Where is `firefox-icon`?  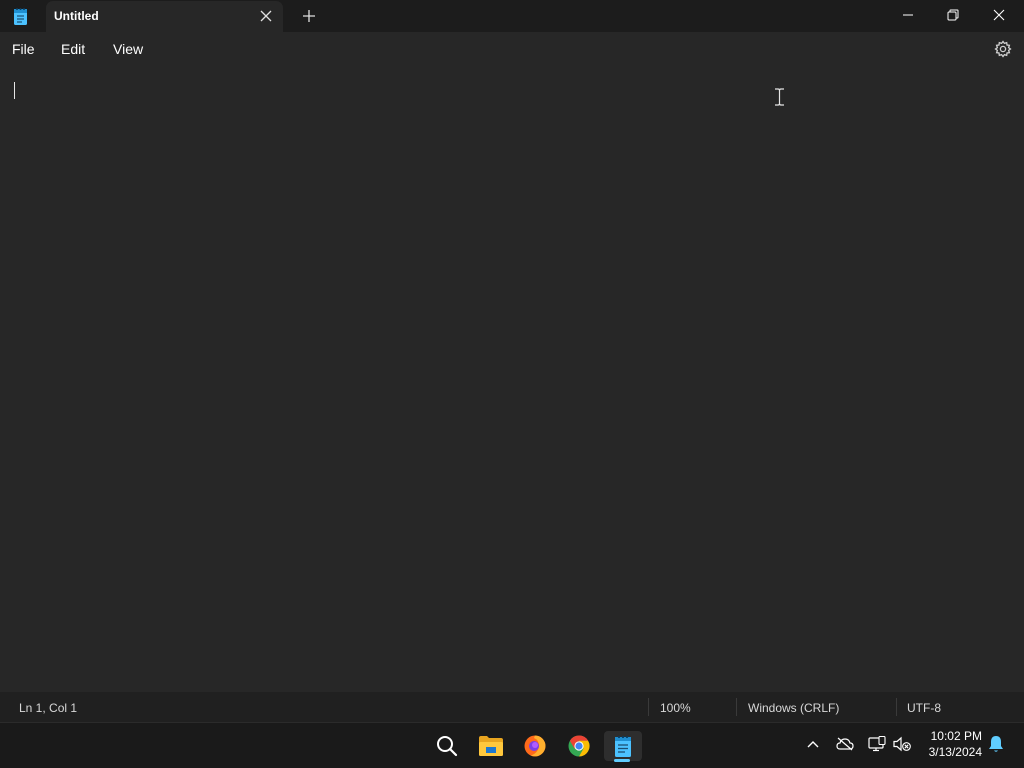
firefox-icon is located at coordinates (535, 746).